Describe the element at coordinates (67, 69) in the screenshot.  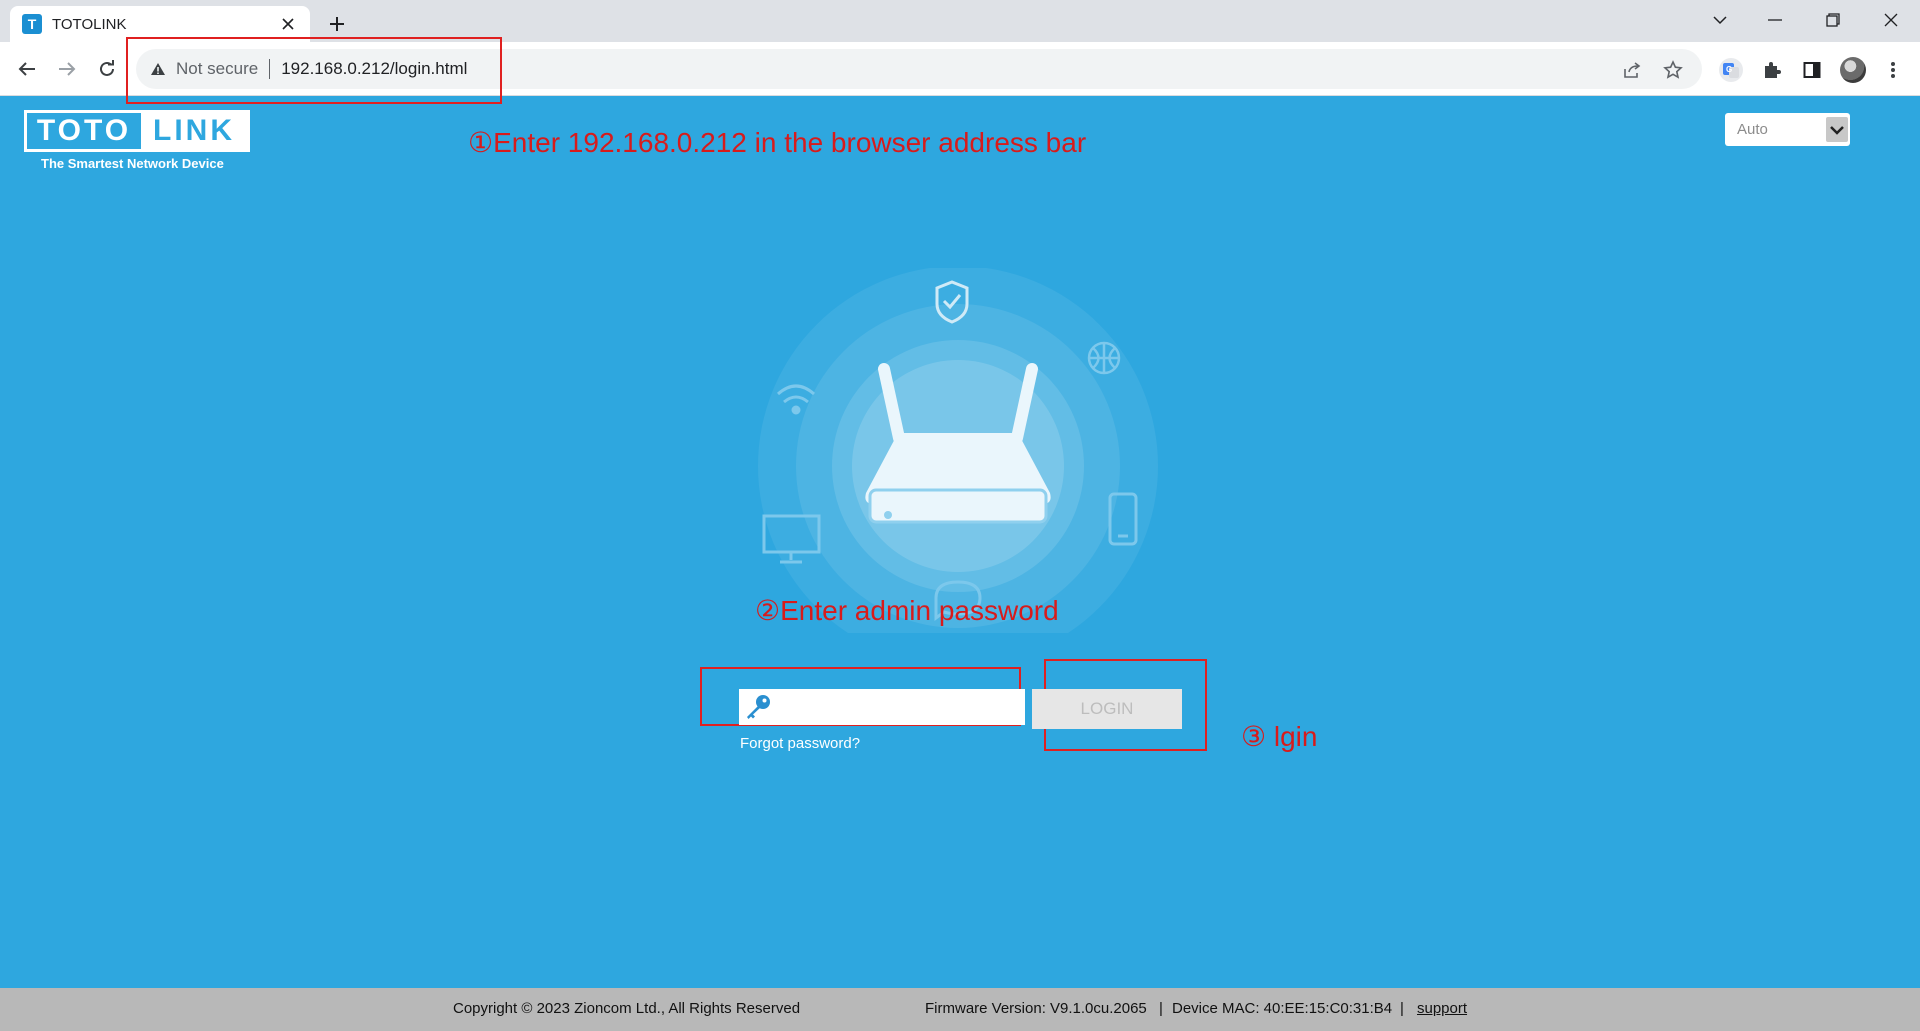
I see `forward-icon` at that location.